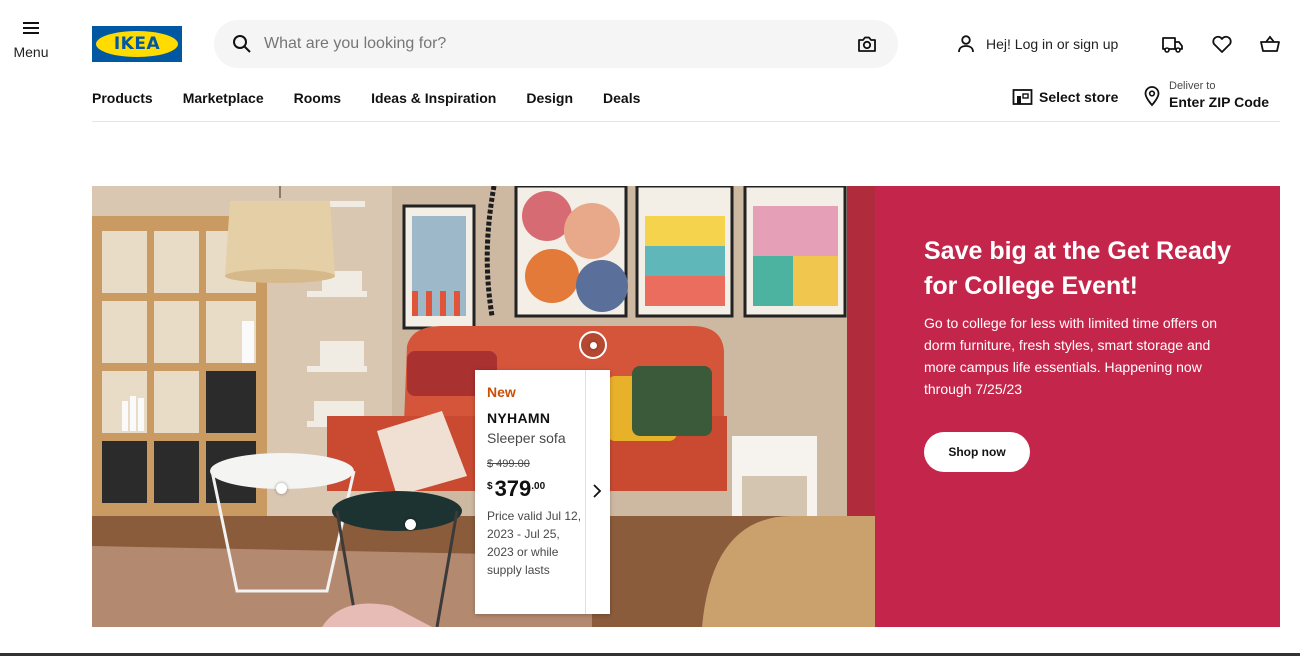  Describe the element at coordinates (593, 345) in the screenshot. I see `product-hotspot-sofa` at that location.